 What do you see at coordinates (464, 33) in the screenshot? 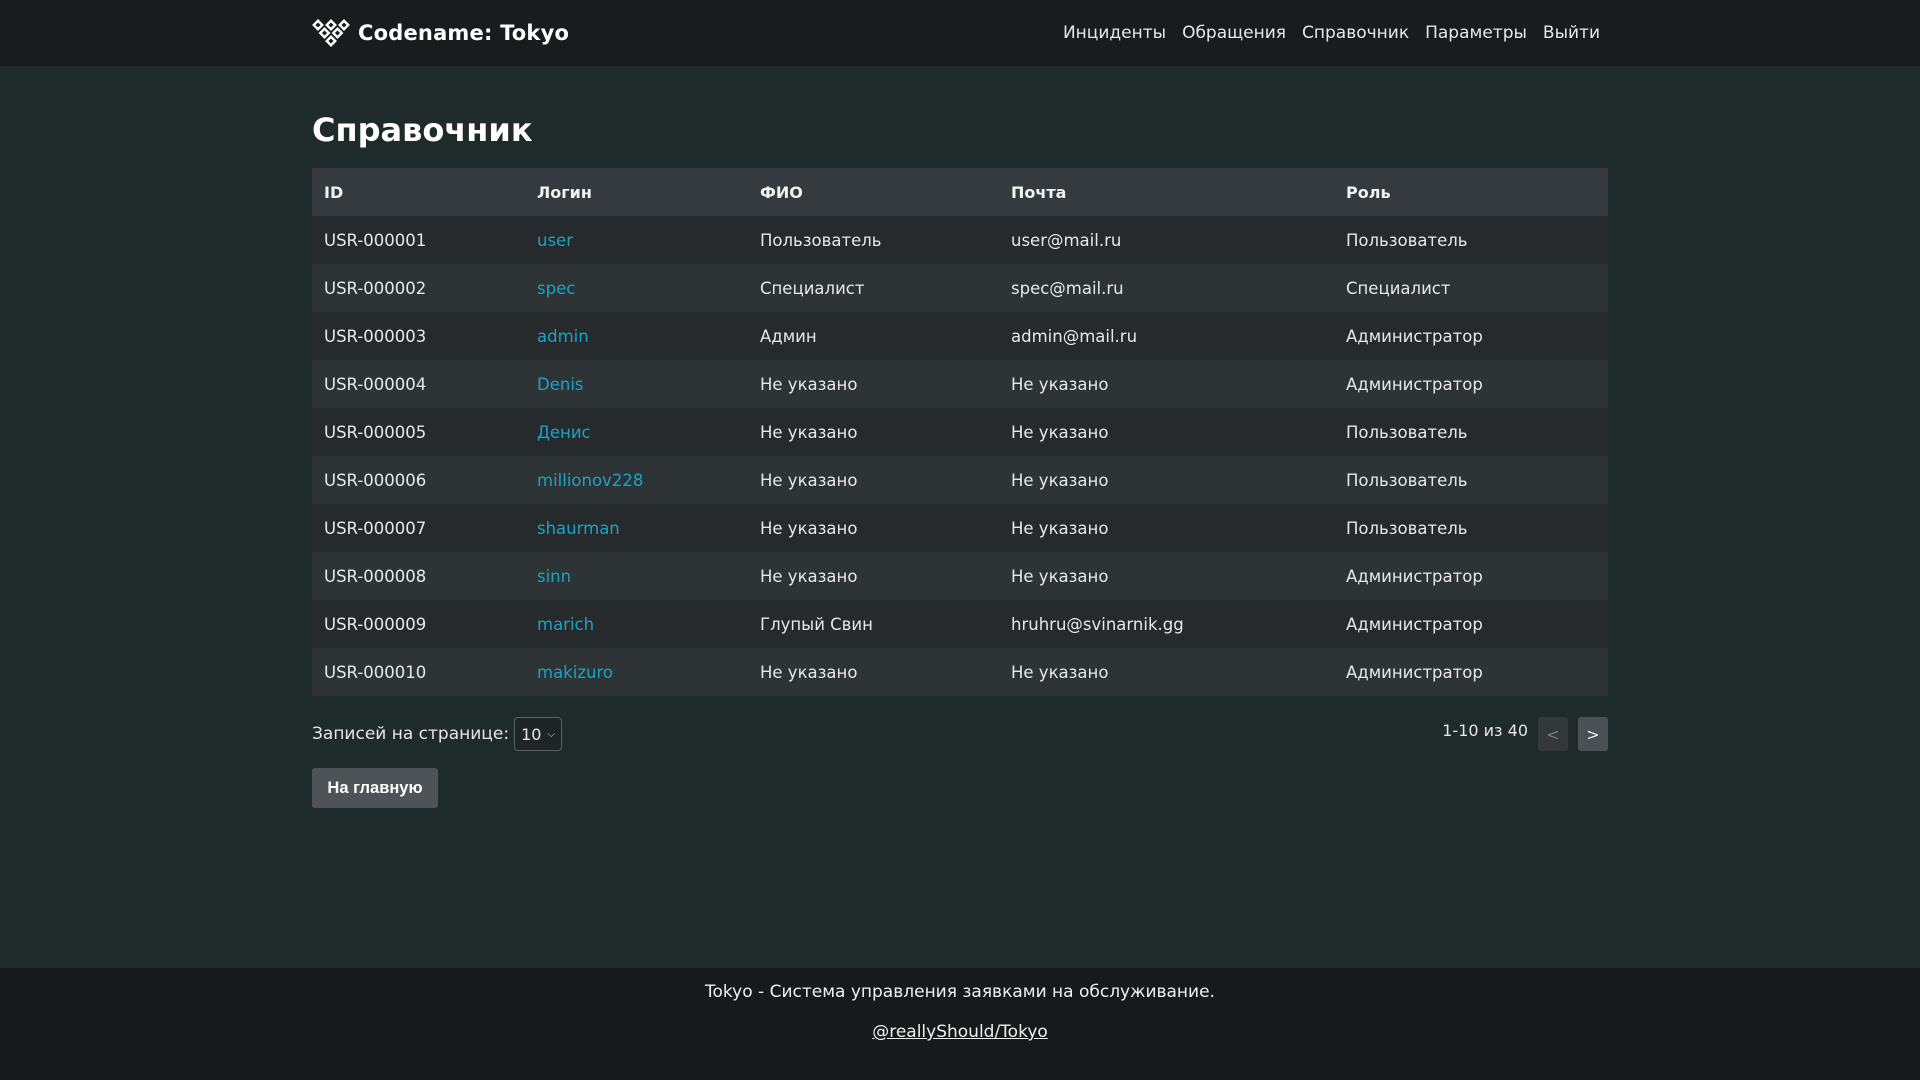
I see `brand-title: Codename: Tokyo` at bounding box center [464, 33].